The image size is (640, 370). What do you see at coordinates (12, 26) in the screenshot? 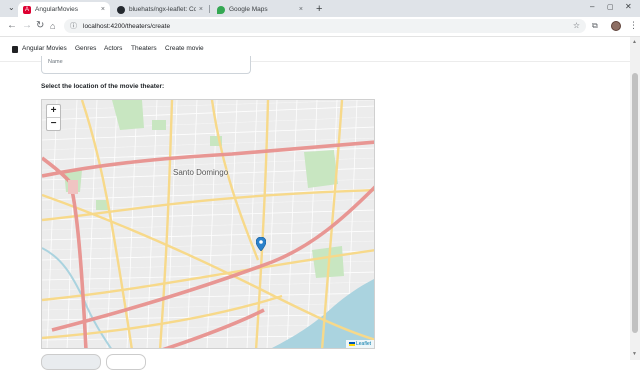
I see `arrow-left-icon: ←` at bounding box center [12, 26].